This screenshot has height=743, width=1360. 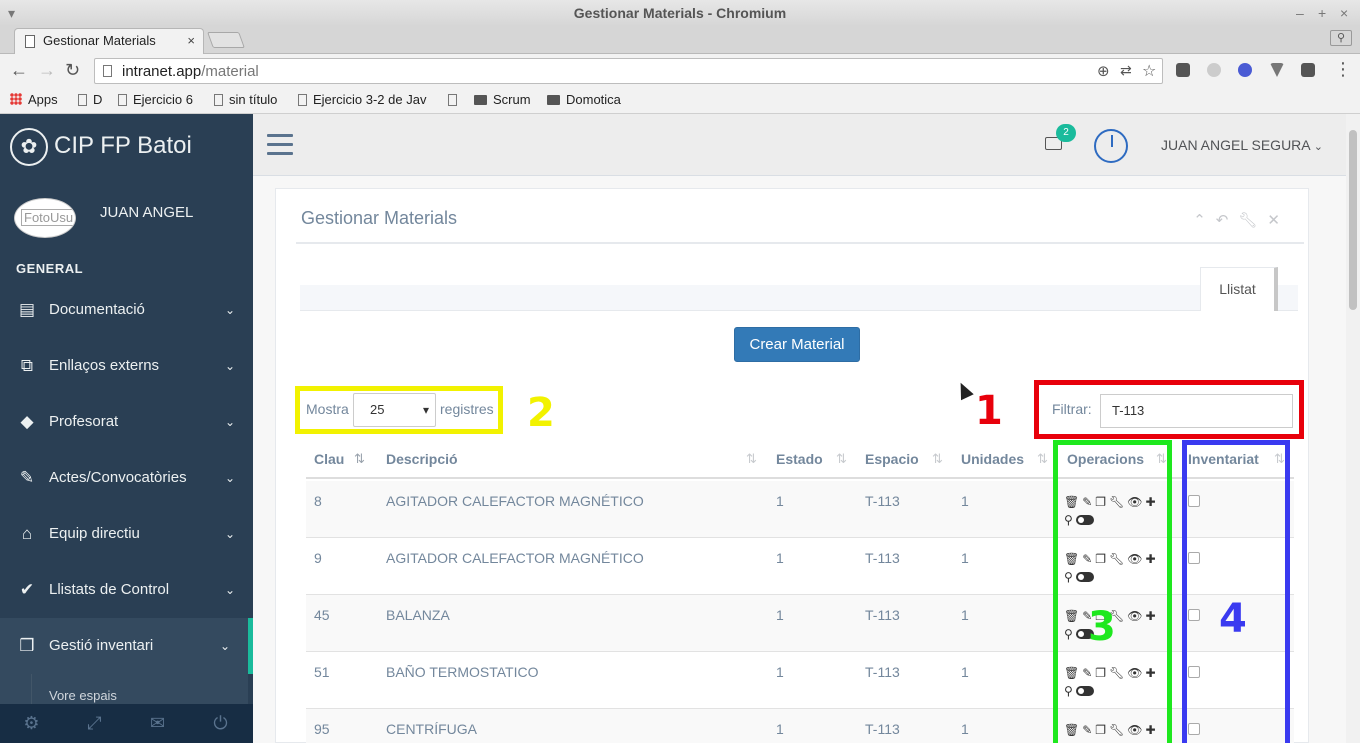 What do you see at coordinates (1126, 70) in the screenshot?
I see `translate-icon: ⇄` at bounding box center [1126, 70].